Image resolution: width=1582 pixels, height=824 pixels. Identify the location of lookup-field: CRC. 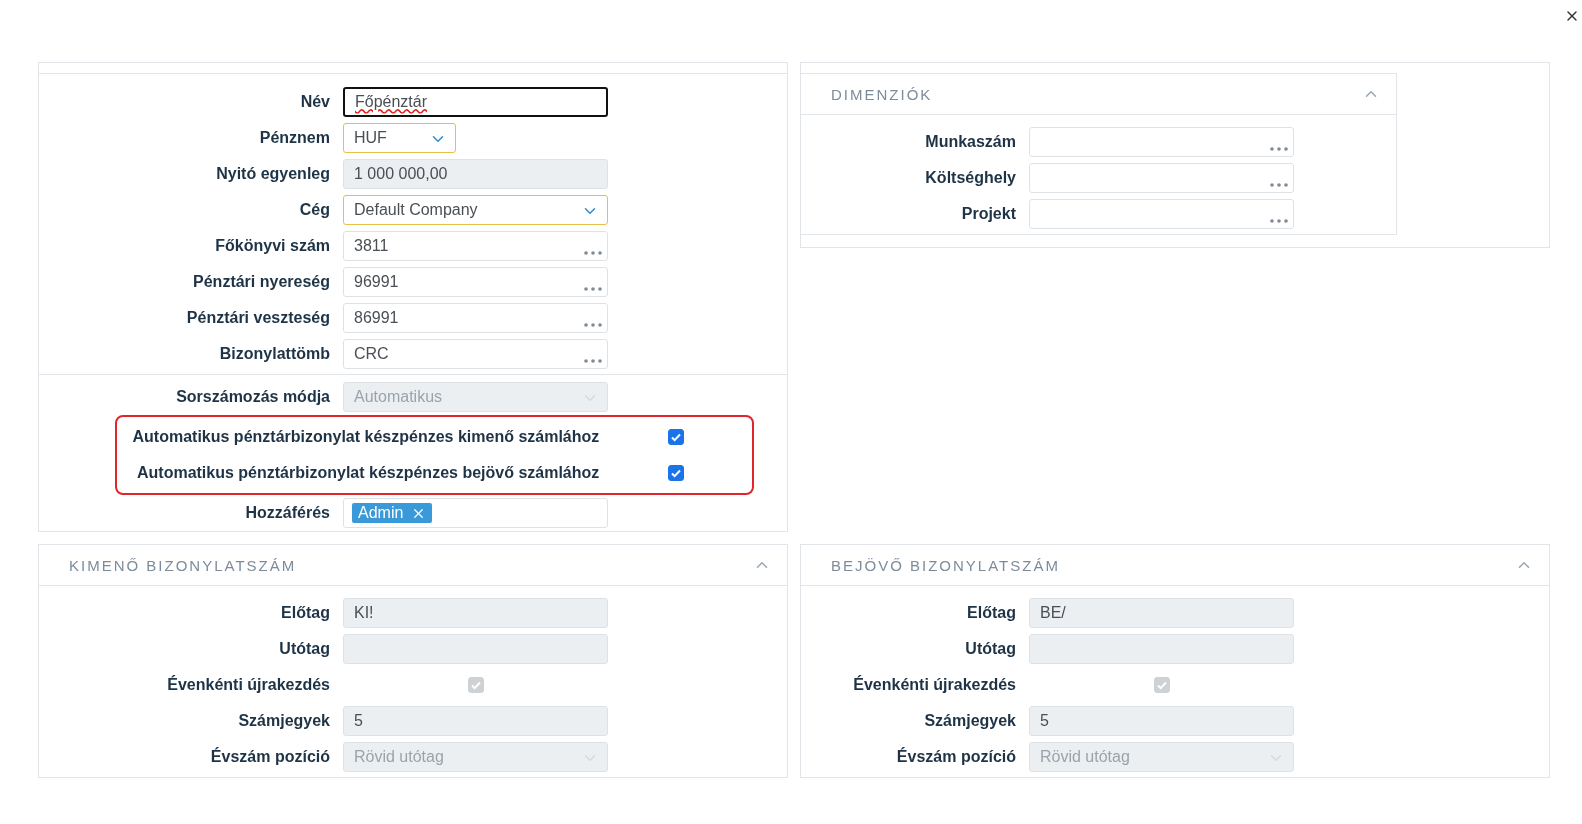
(475, 354).